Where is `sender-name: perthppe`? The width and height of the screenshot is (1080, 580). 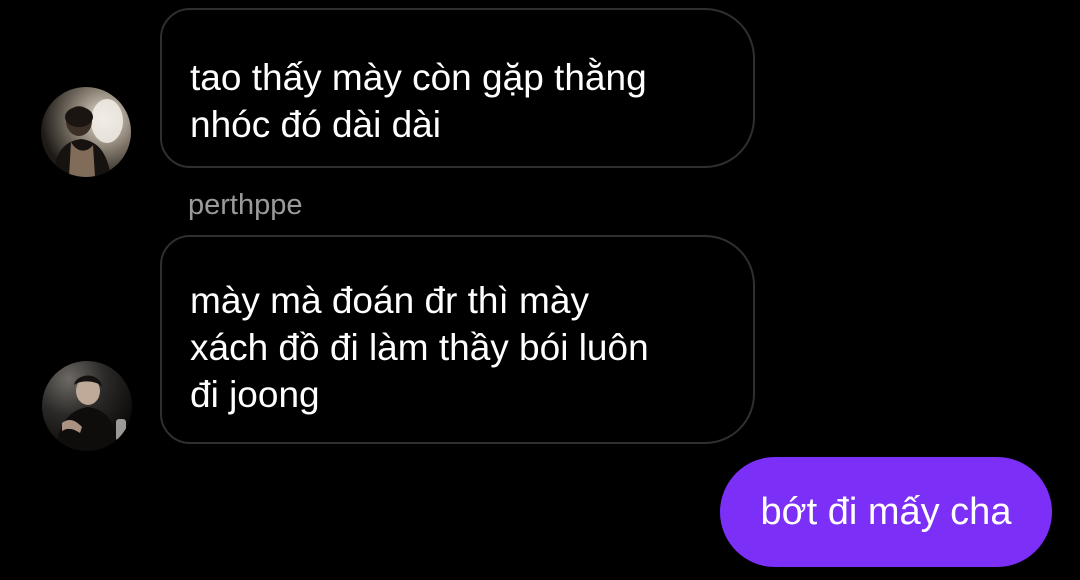
sender-name: perthppe is located at coordinates (245, 205).